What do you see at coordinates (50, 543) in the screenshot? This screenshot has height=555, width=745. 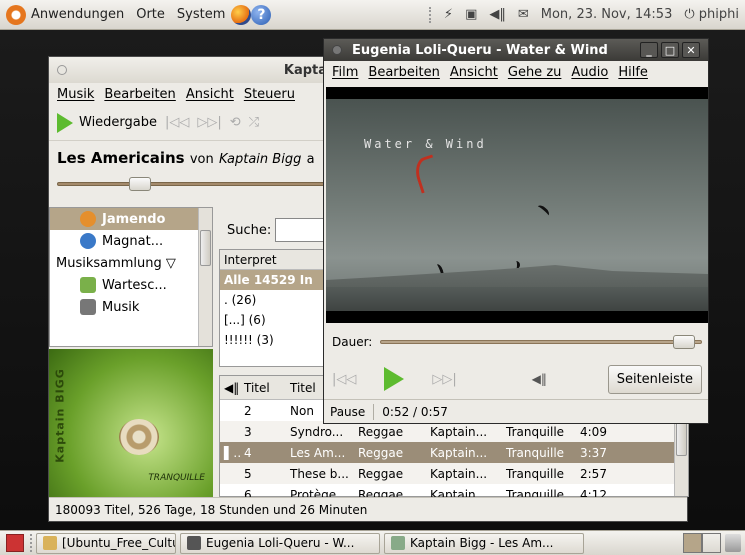 I see `folder-icon` at bounding box center [50, 543].